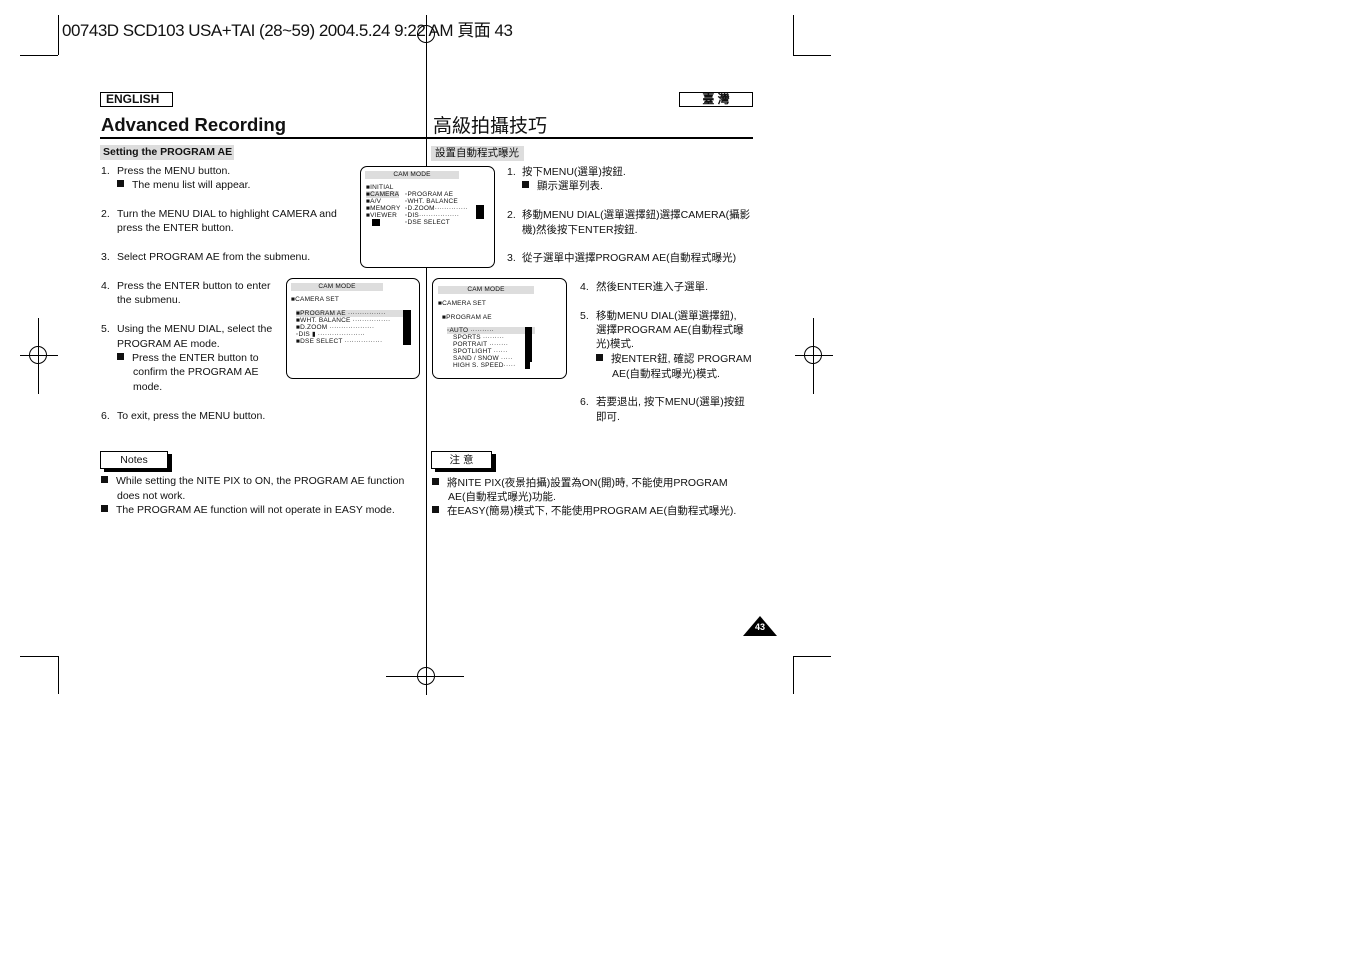 This screenshot has width=1348, height=954. What do you see at coordinates (461, 460) in the screenshot?
I see `notes-label-chinese: 注 意` at bounding box center [461, 460].